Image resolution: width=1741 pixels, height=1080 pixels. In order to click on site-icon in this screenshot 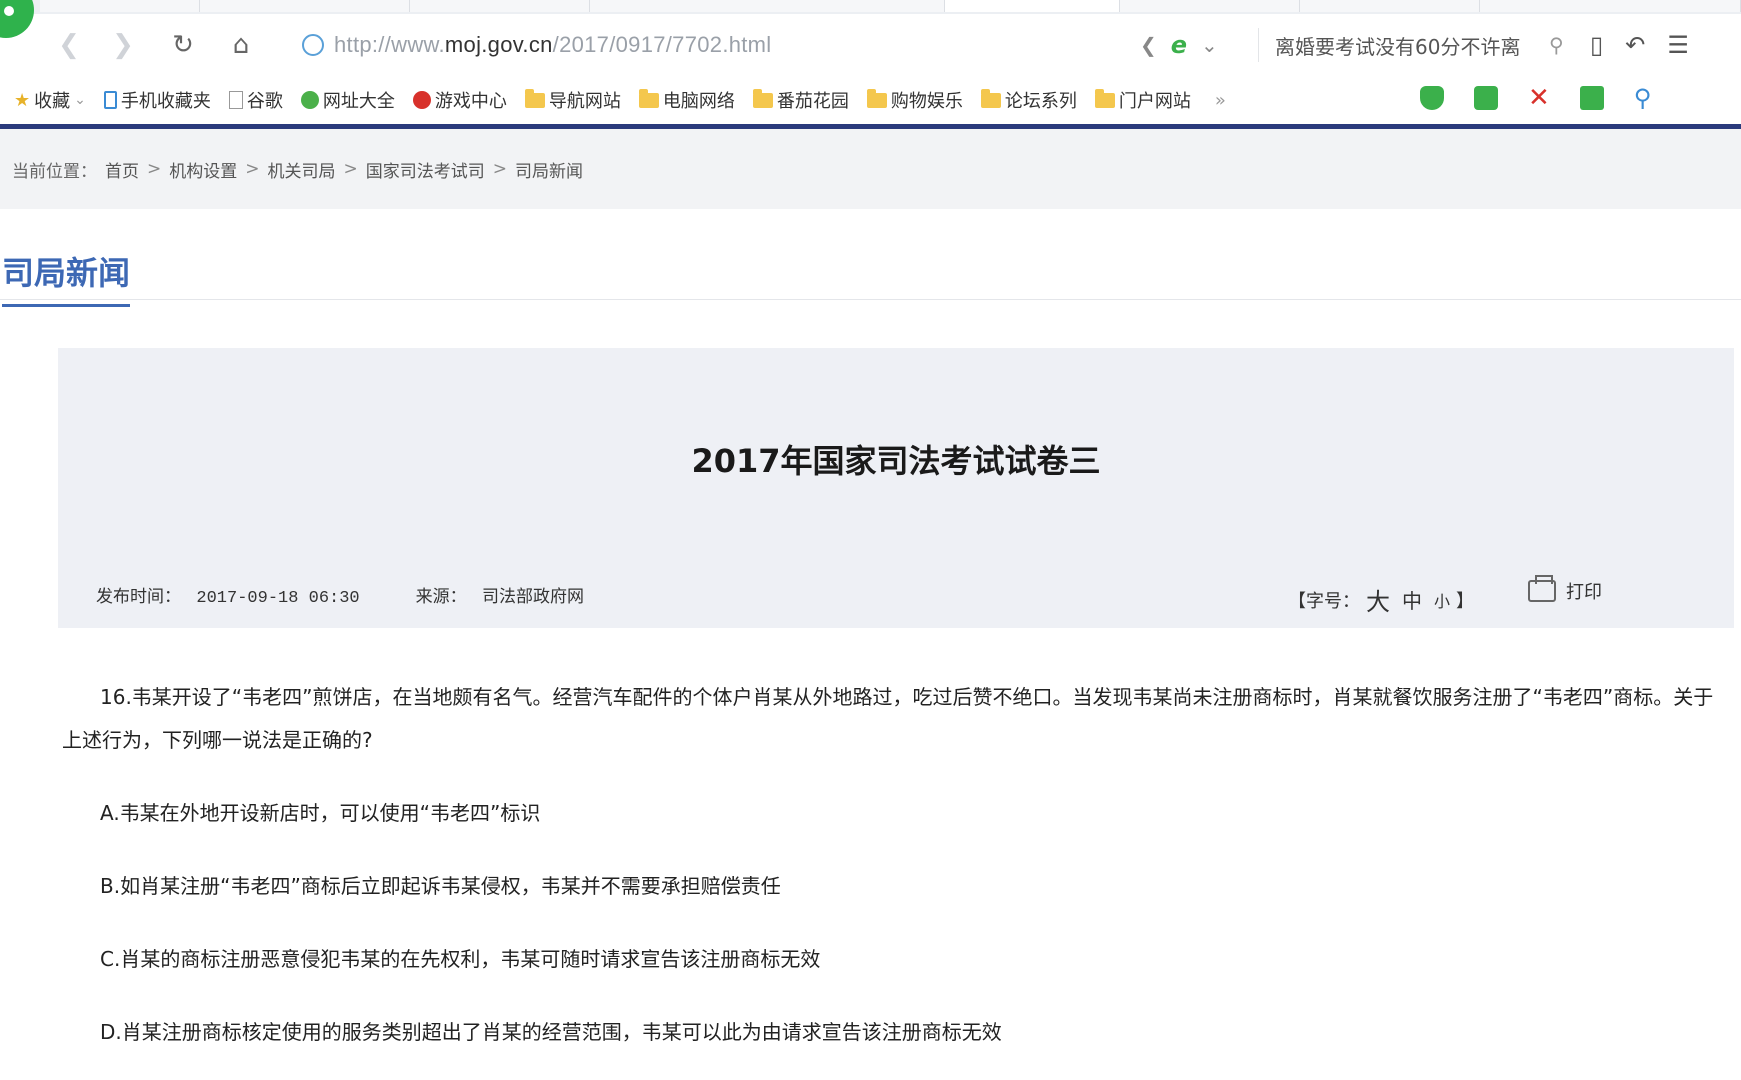, I will do `click(309, 100)`.